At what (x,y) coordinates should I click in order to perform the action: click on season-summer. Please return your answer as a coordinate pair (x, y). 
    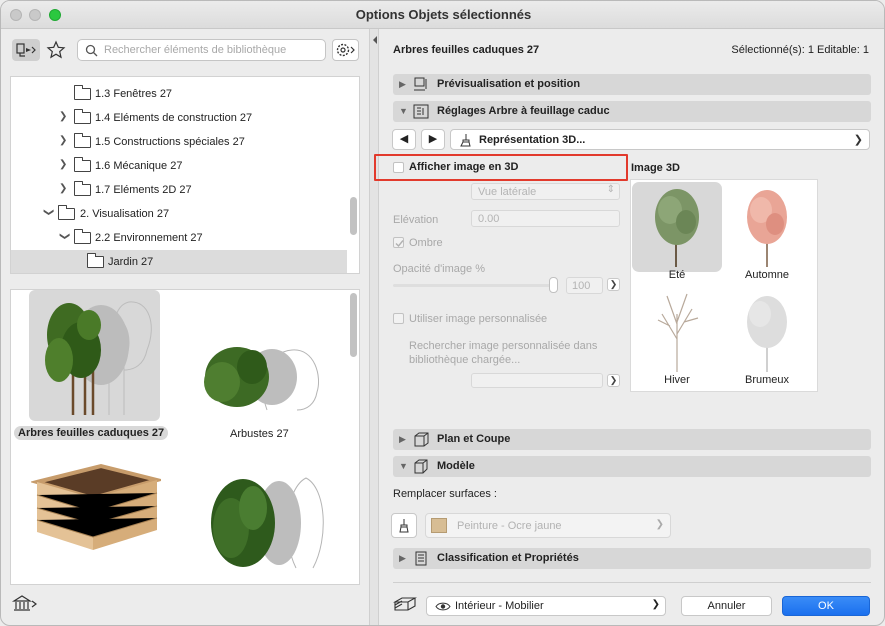
    Looking at the image, I should click on (677, 227).